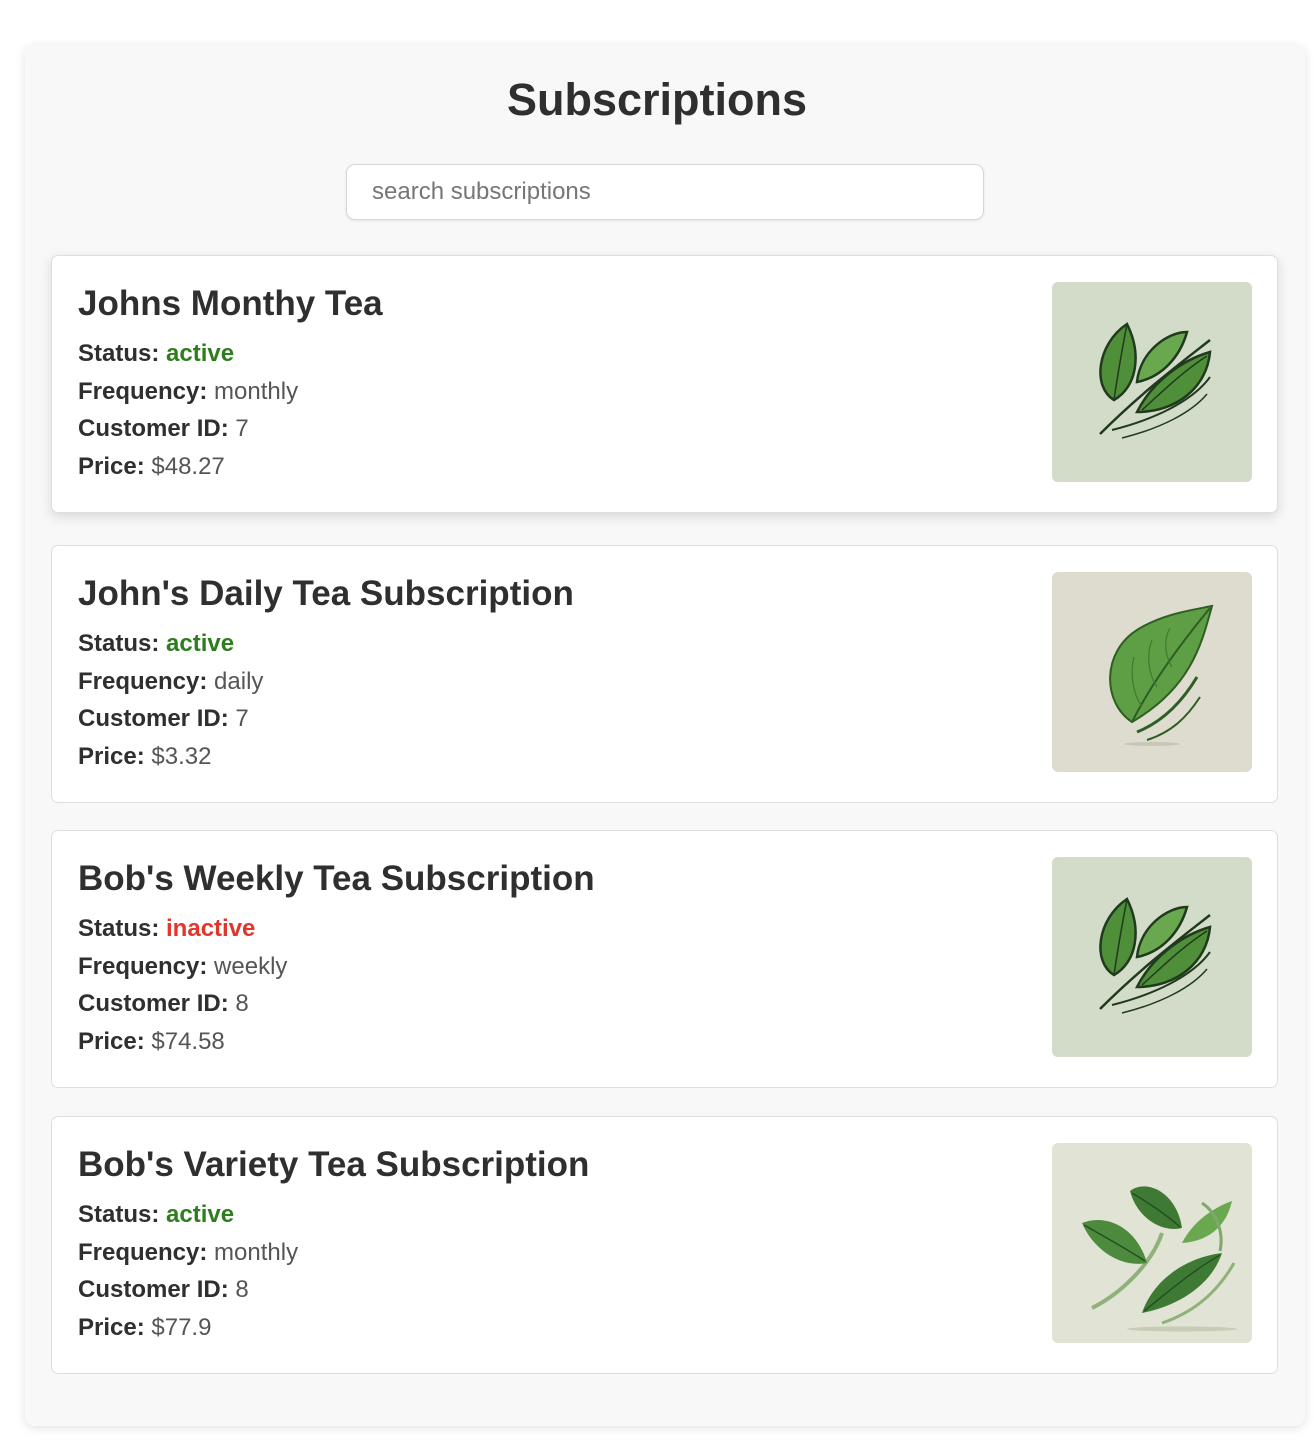  Describe the element at coordinates (211, 928) in the screenshot. I see `status-value: inactive` at that location.